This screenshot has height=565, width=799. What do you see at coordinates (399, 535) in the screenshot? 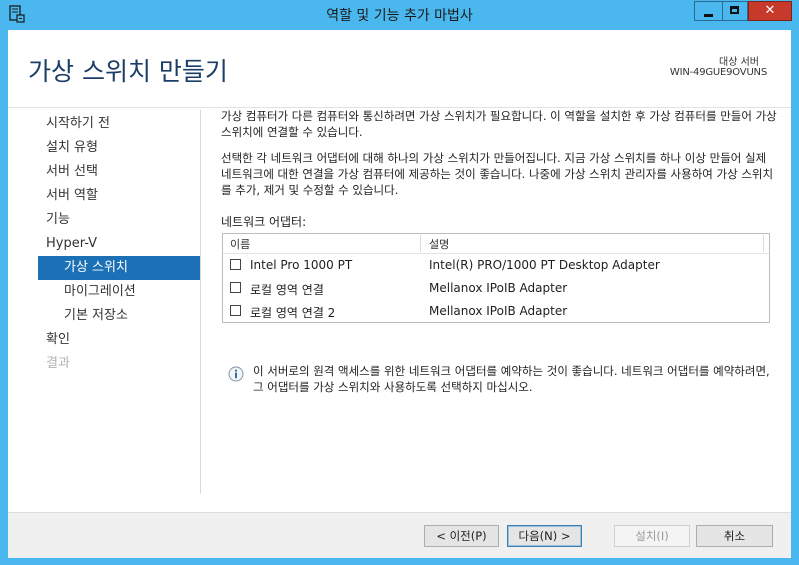
I see `wizard-footer: < 이전(P) 다음(N) > 설치(I) 취소` at bounding box center [399, 535].